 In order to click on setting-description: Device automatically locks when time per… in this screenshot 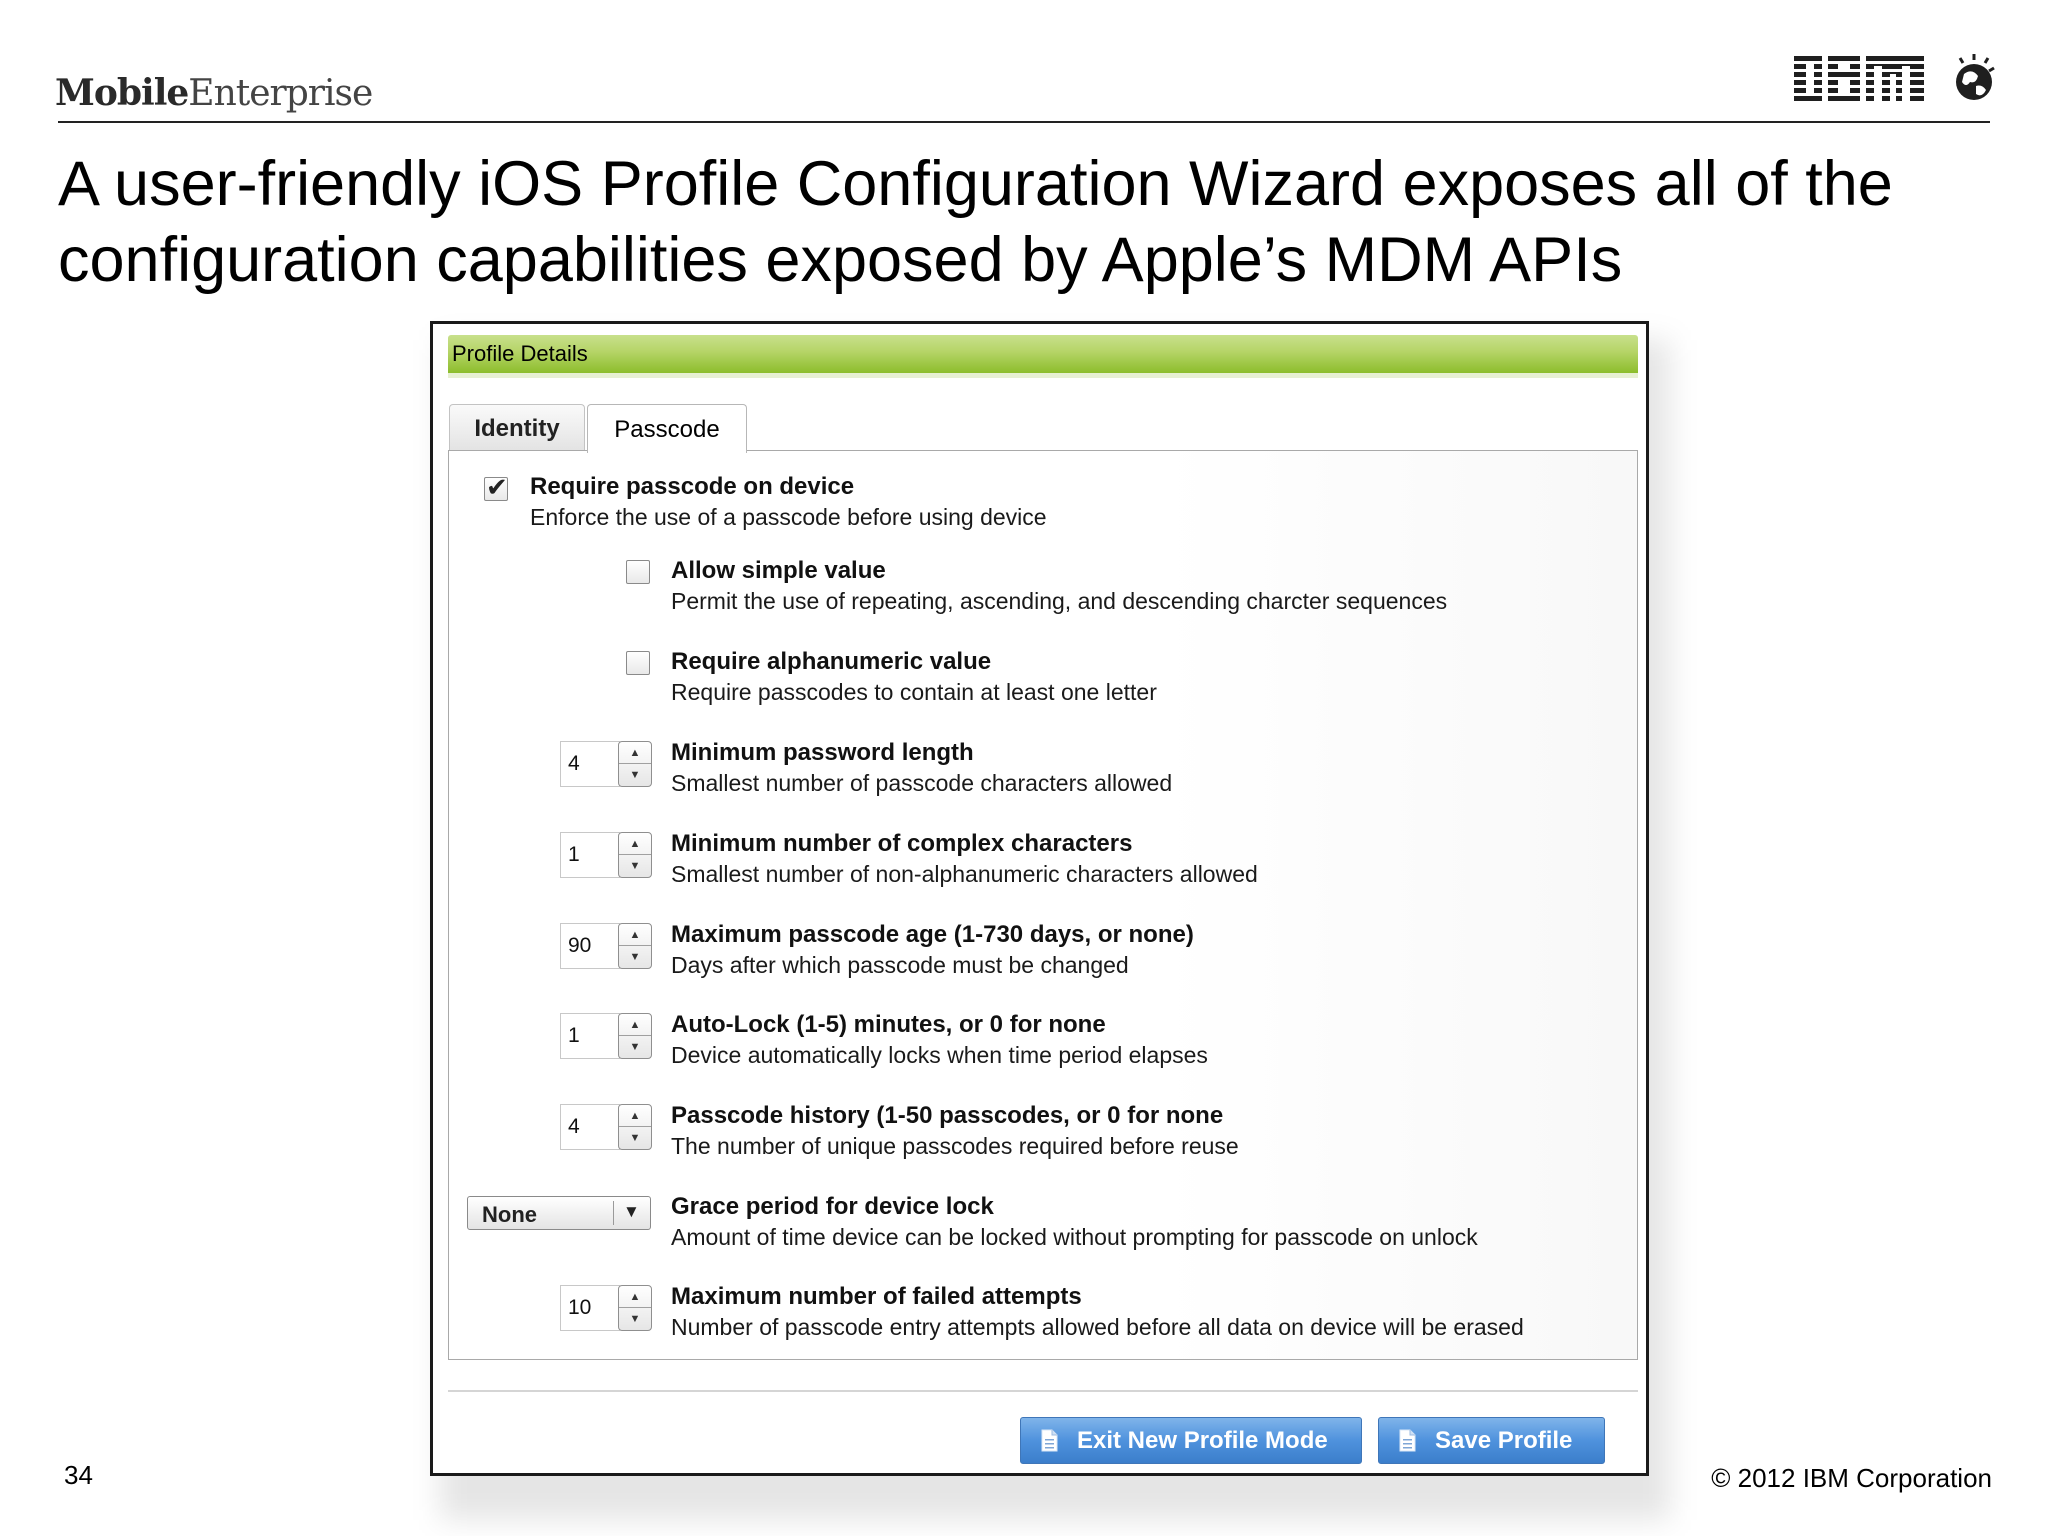, I will do `click(939, 1055)`.